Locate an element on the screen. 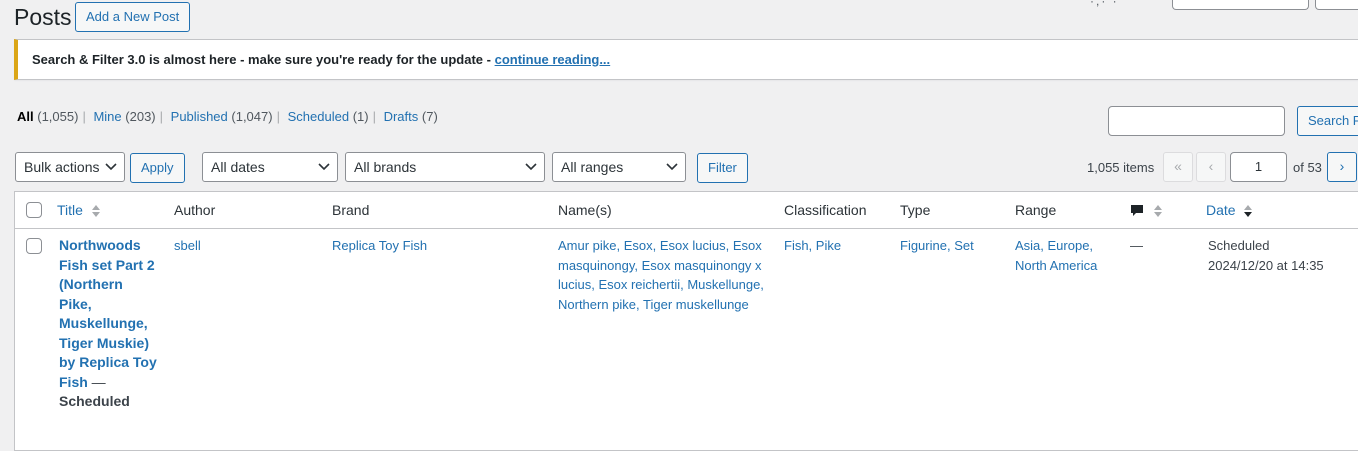 The image size is (1358, 451). title-line: Fish is located at coordinates (73, 381).